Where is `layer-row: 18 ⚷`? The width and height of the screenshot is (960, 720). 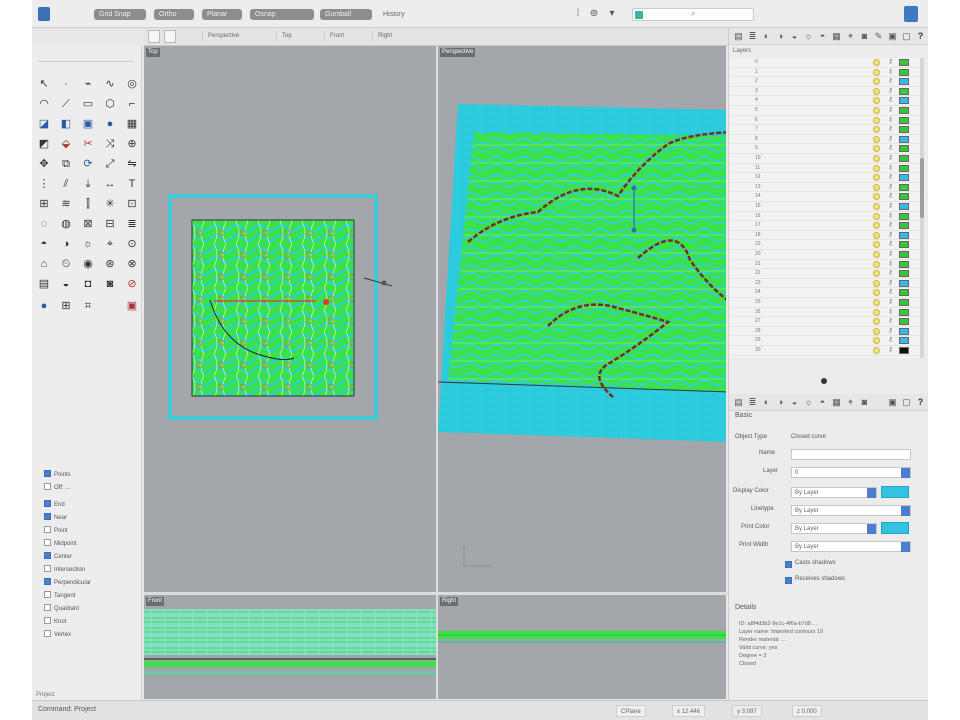 layer-row: 18 ⚷ is located at coordinates (827, 236).